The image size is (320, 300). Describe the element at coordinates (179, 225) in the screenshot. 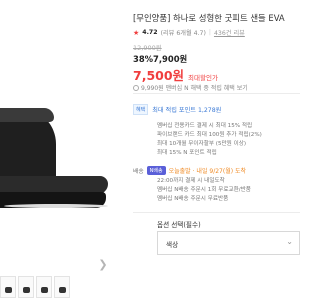

I see `option-label: 옵션 선택(필수)` at that location.